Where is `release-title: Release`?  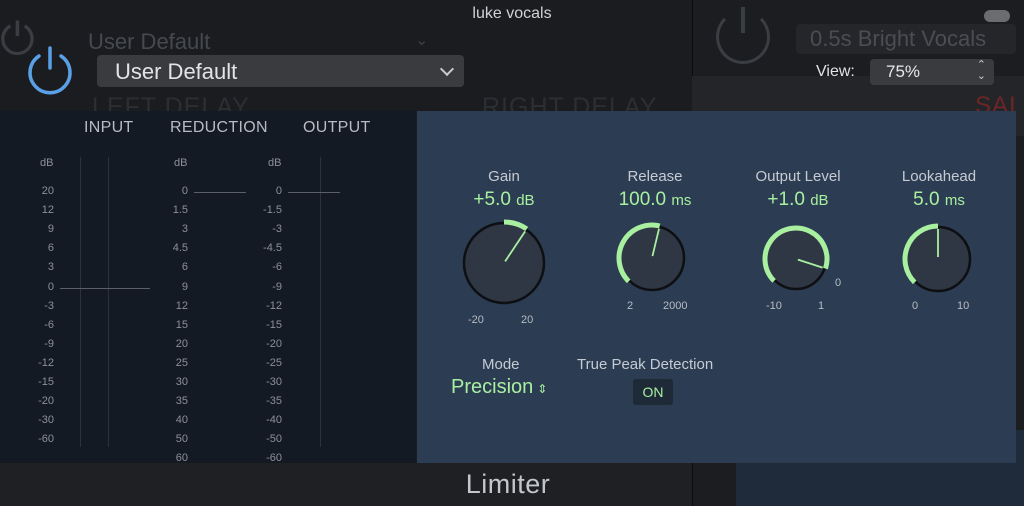 release-title: Release is located at coordinates (655, 176).